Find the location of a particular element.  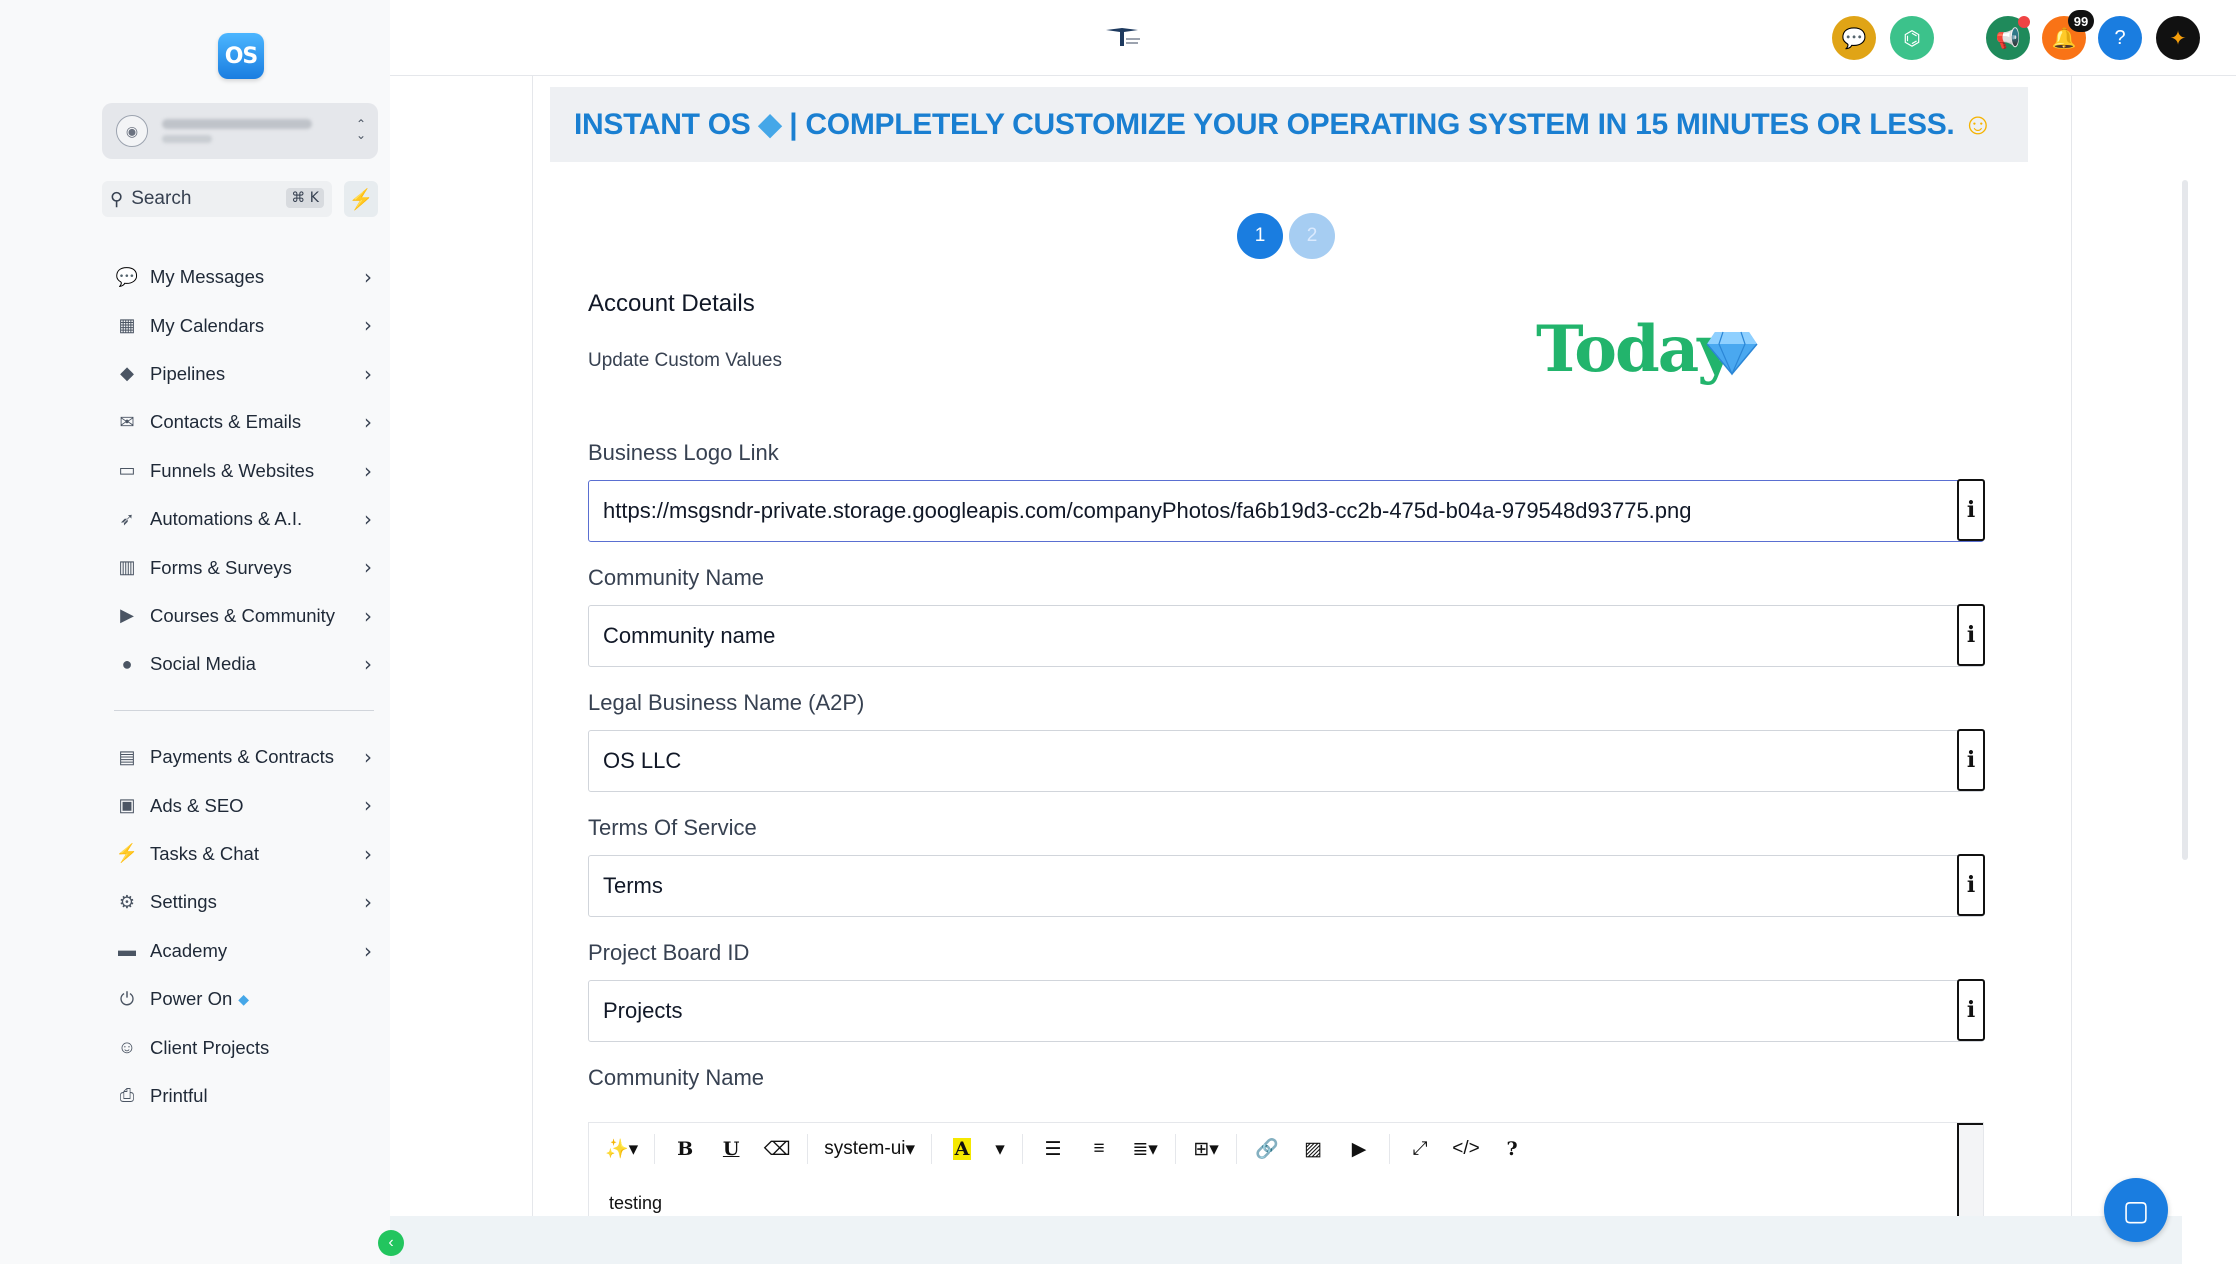

emoji-icon: ☺ is located at coordinates (1977, 124).